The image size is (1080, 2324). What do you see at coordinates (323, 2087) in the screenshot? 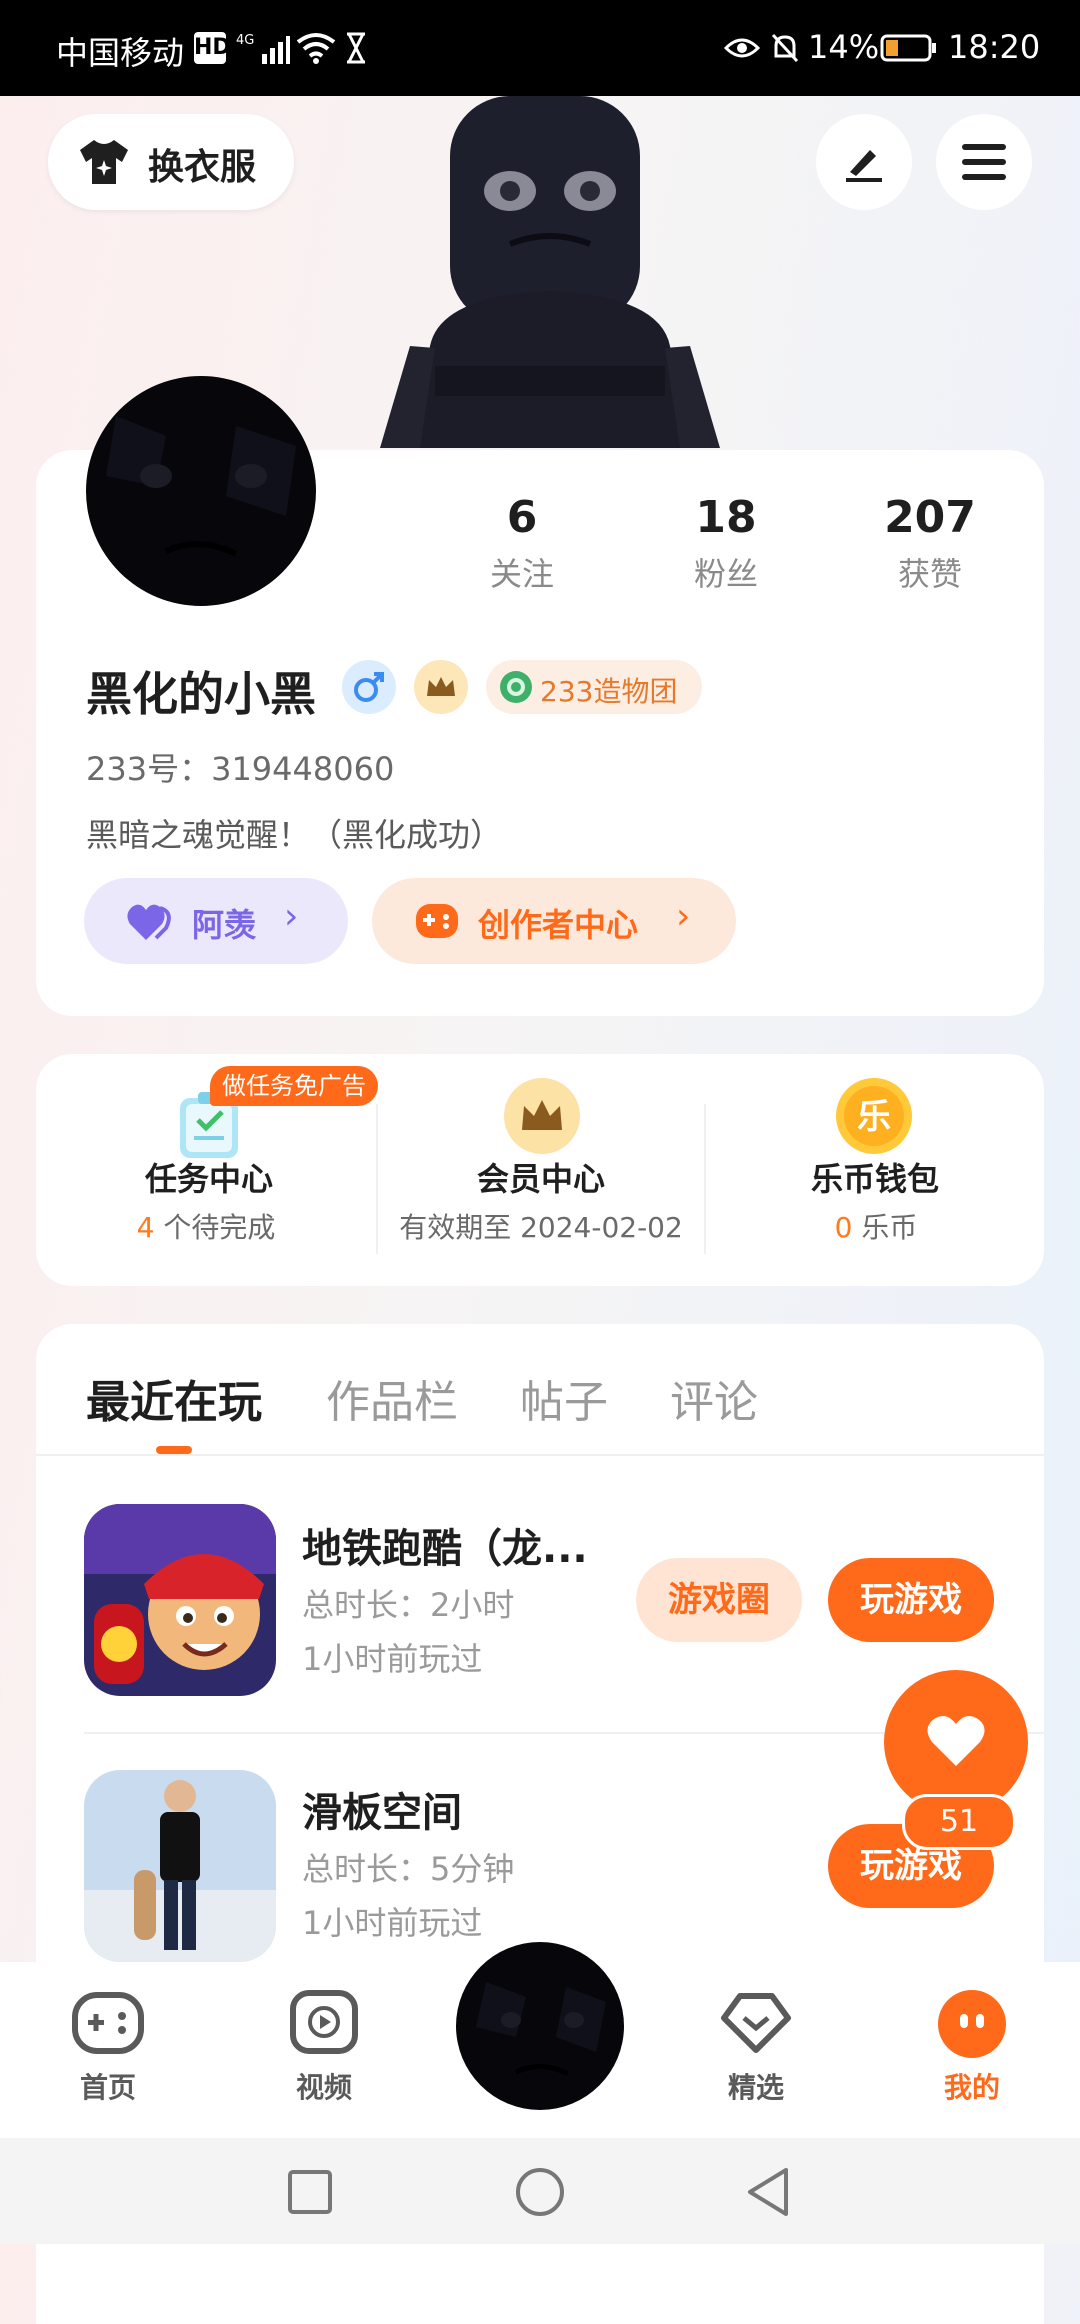
I see `nav-video-label: 视频` at bounding box center [323, 2087].